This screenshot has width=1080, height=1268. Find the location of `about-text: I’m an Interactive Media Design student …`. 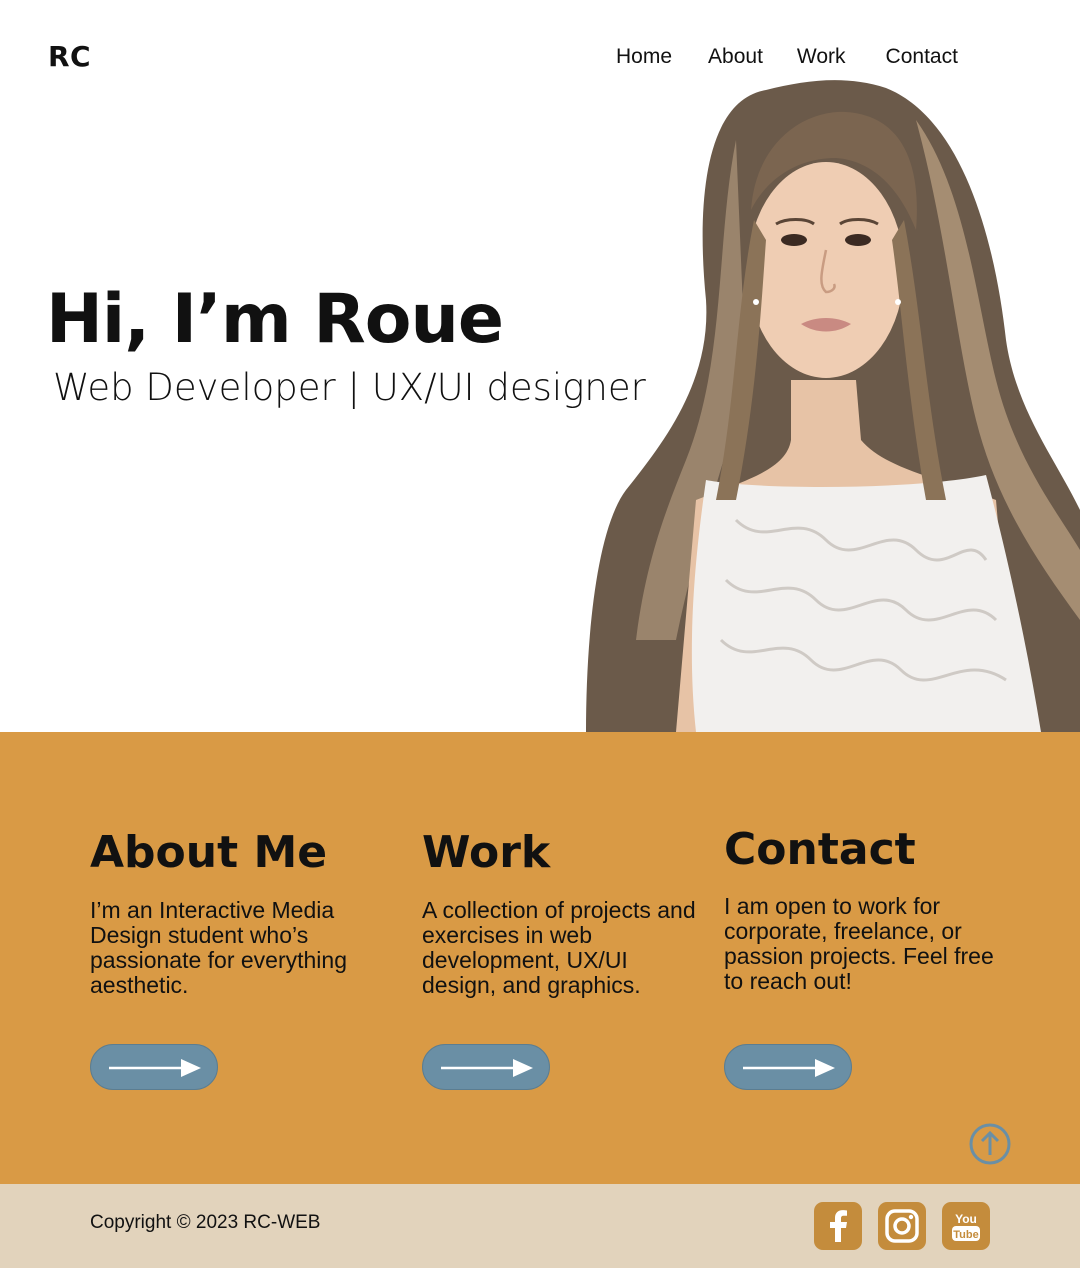

about-text: I’m an Interactive Media Design student … is located at coordinates (218, 947).